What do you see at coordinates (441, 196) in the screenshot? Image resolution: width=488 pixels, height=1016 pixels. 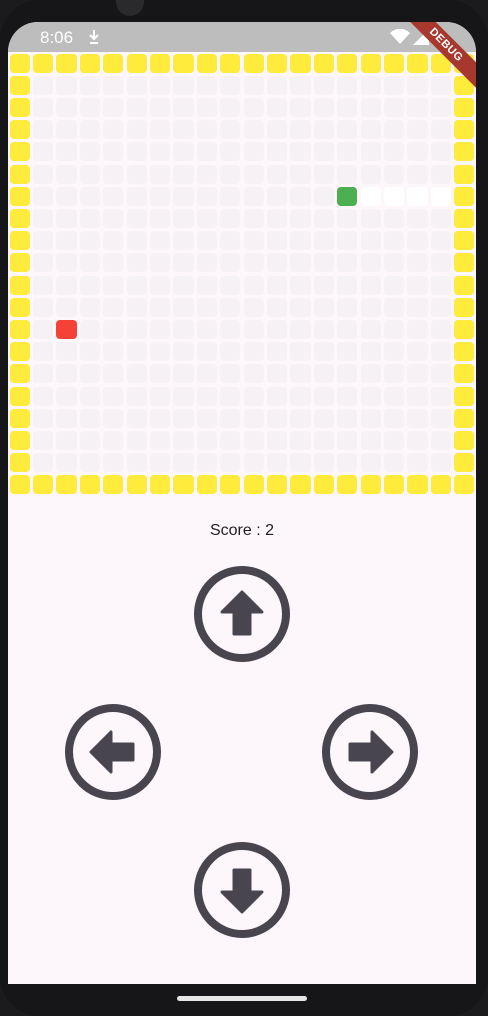 I see `snake-body-segment` at bounding box center [441, 196].